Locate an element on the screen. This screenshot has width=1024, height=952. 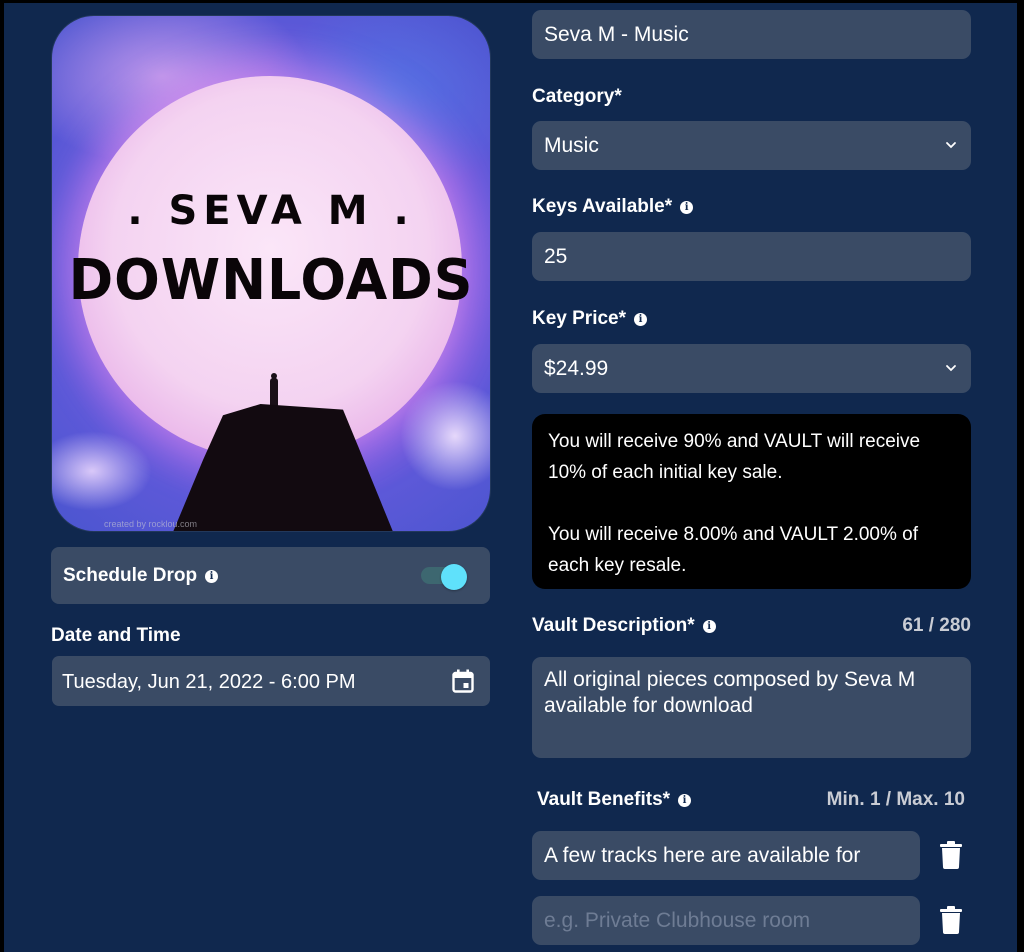
keys-available-value: 25 is located at coordinates (556, 256).